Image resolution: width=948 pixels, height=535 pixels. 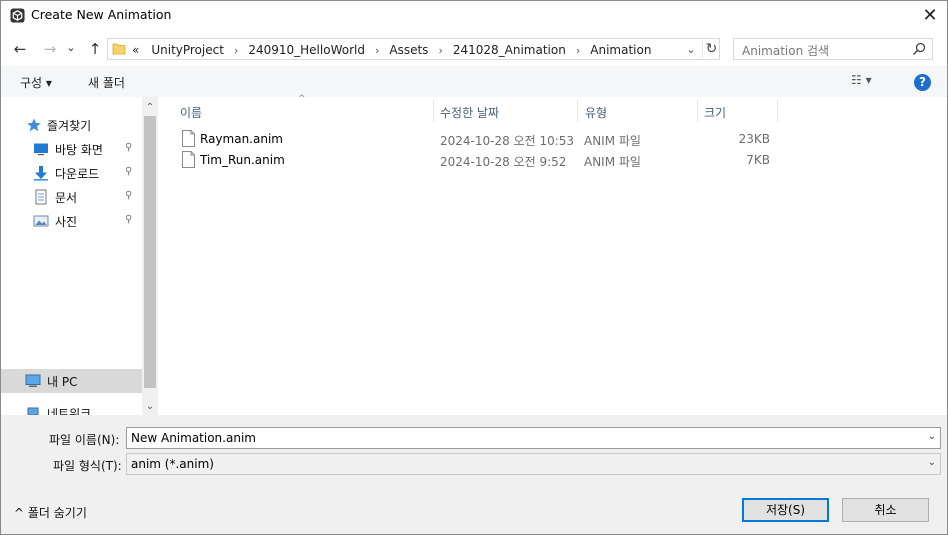 I want to click on sidebar-item-label: 다운로드, so click(x=77, y=174).